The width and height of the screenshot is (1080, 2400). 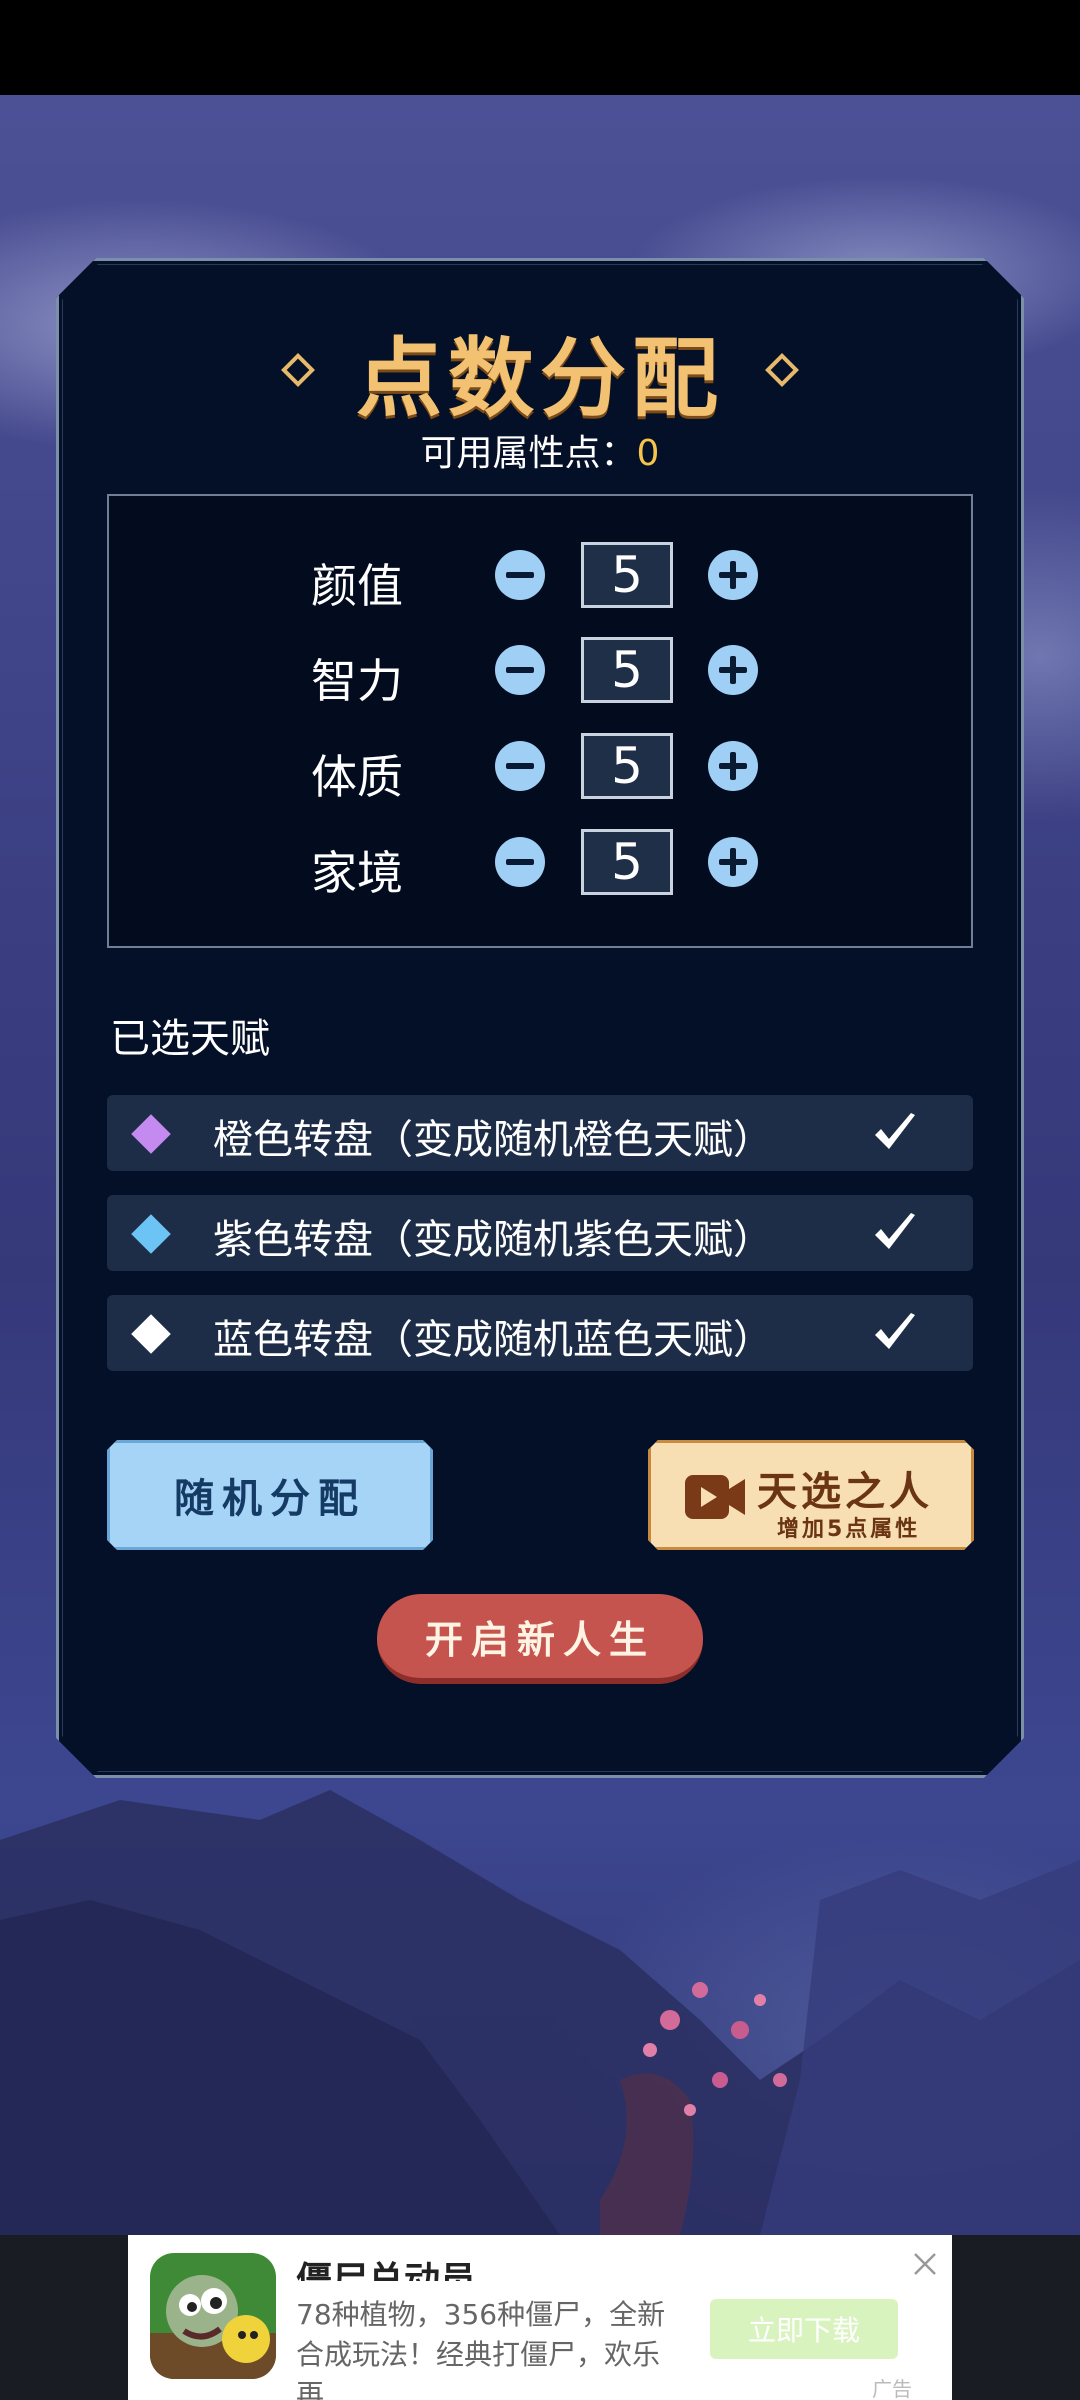 I want to click on ad-label: 广告, so click(x=892, y=2388).